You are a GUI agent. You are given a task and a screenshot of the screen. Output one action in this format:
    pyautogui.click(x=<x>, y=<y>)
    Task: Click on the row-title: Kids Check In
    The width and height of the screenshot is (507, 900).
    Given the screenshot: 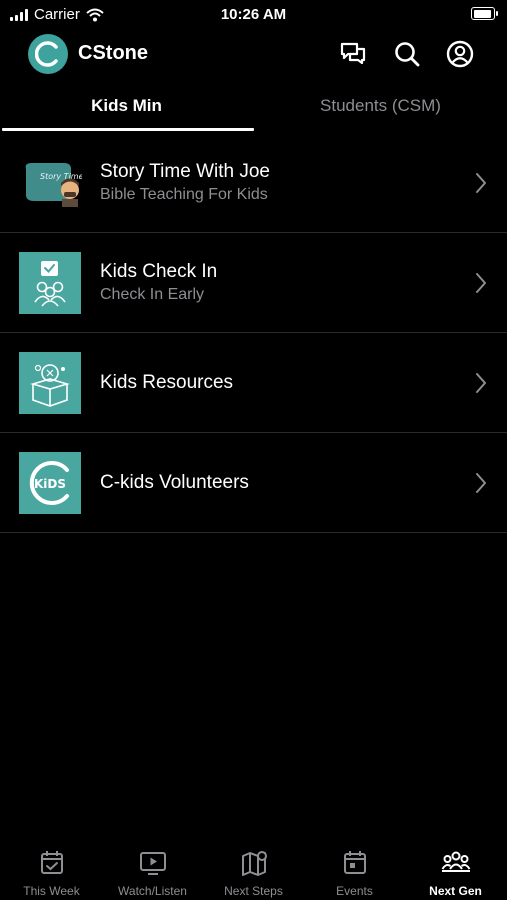 What is the action you would take?
    pyautogui.click(x=159, y=271)
    